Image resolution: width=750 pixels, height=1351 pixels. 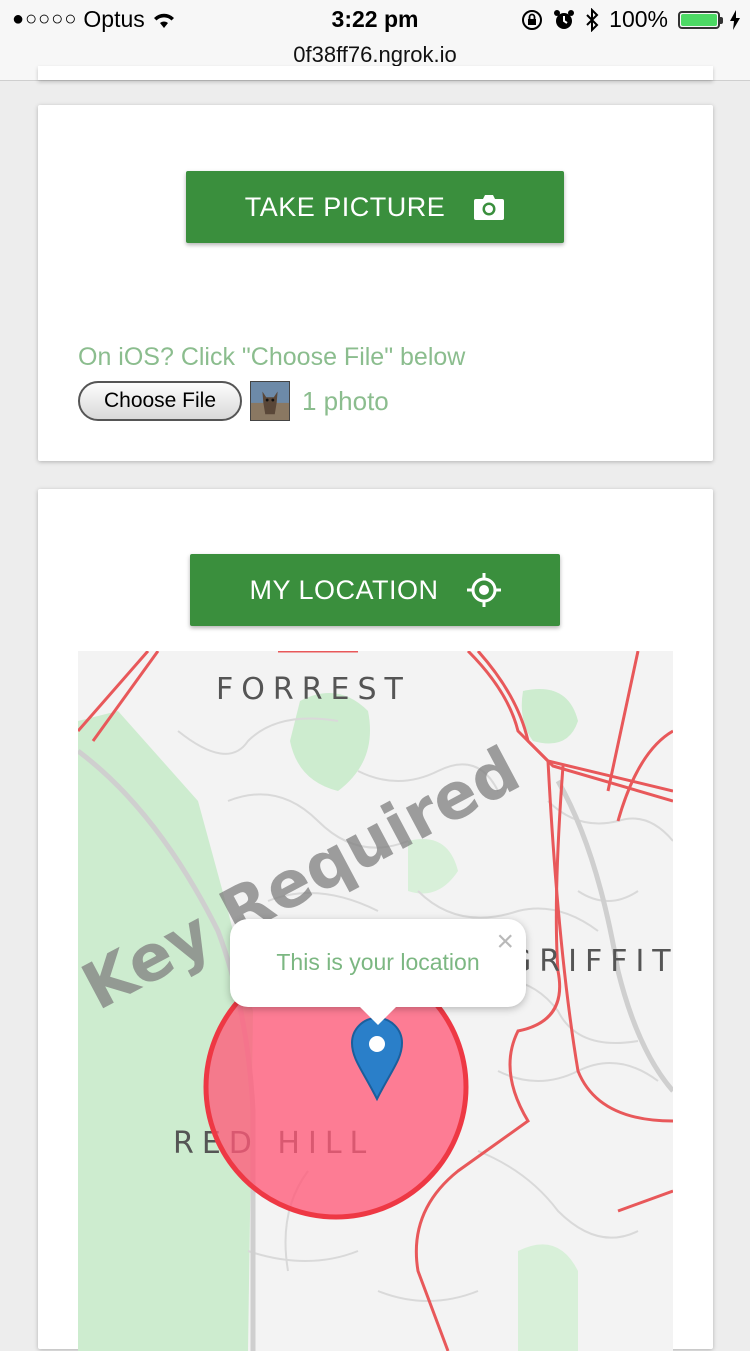 What do you see at coordinates (313, 689) in the screenshot?
I see `map-label-forrest: FORREST` at bounding box center [313, 689].